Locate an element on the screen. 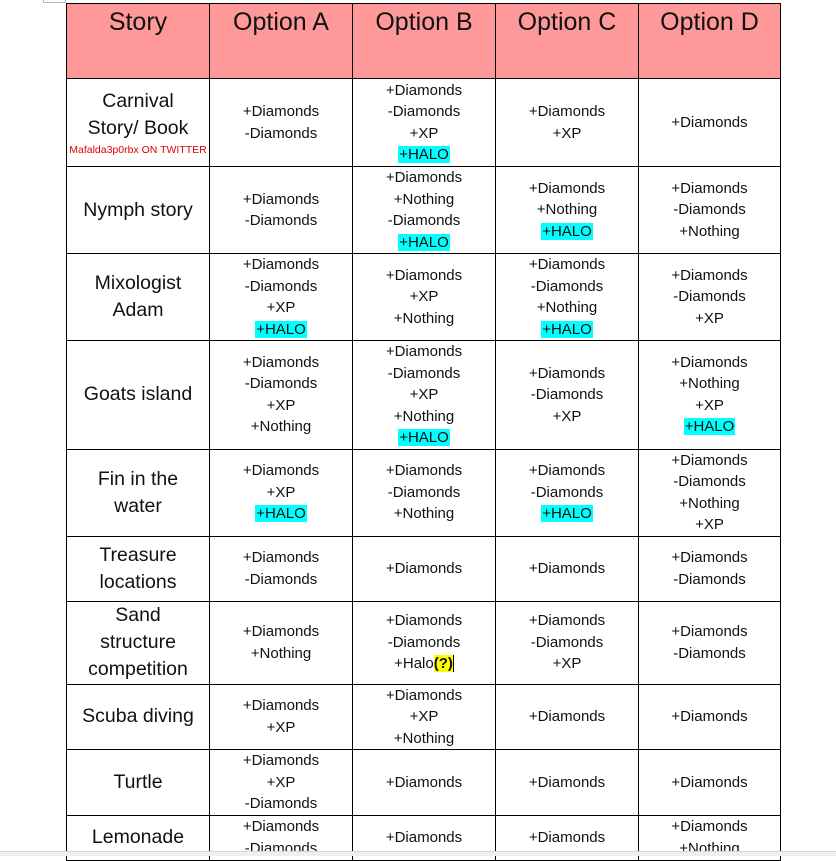 Image resolution: width=836 pixels, height=861 pixels. header-option-c: Option C is located at coordinates (567, 41).